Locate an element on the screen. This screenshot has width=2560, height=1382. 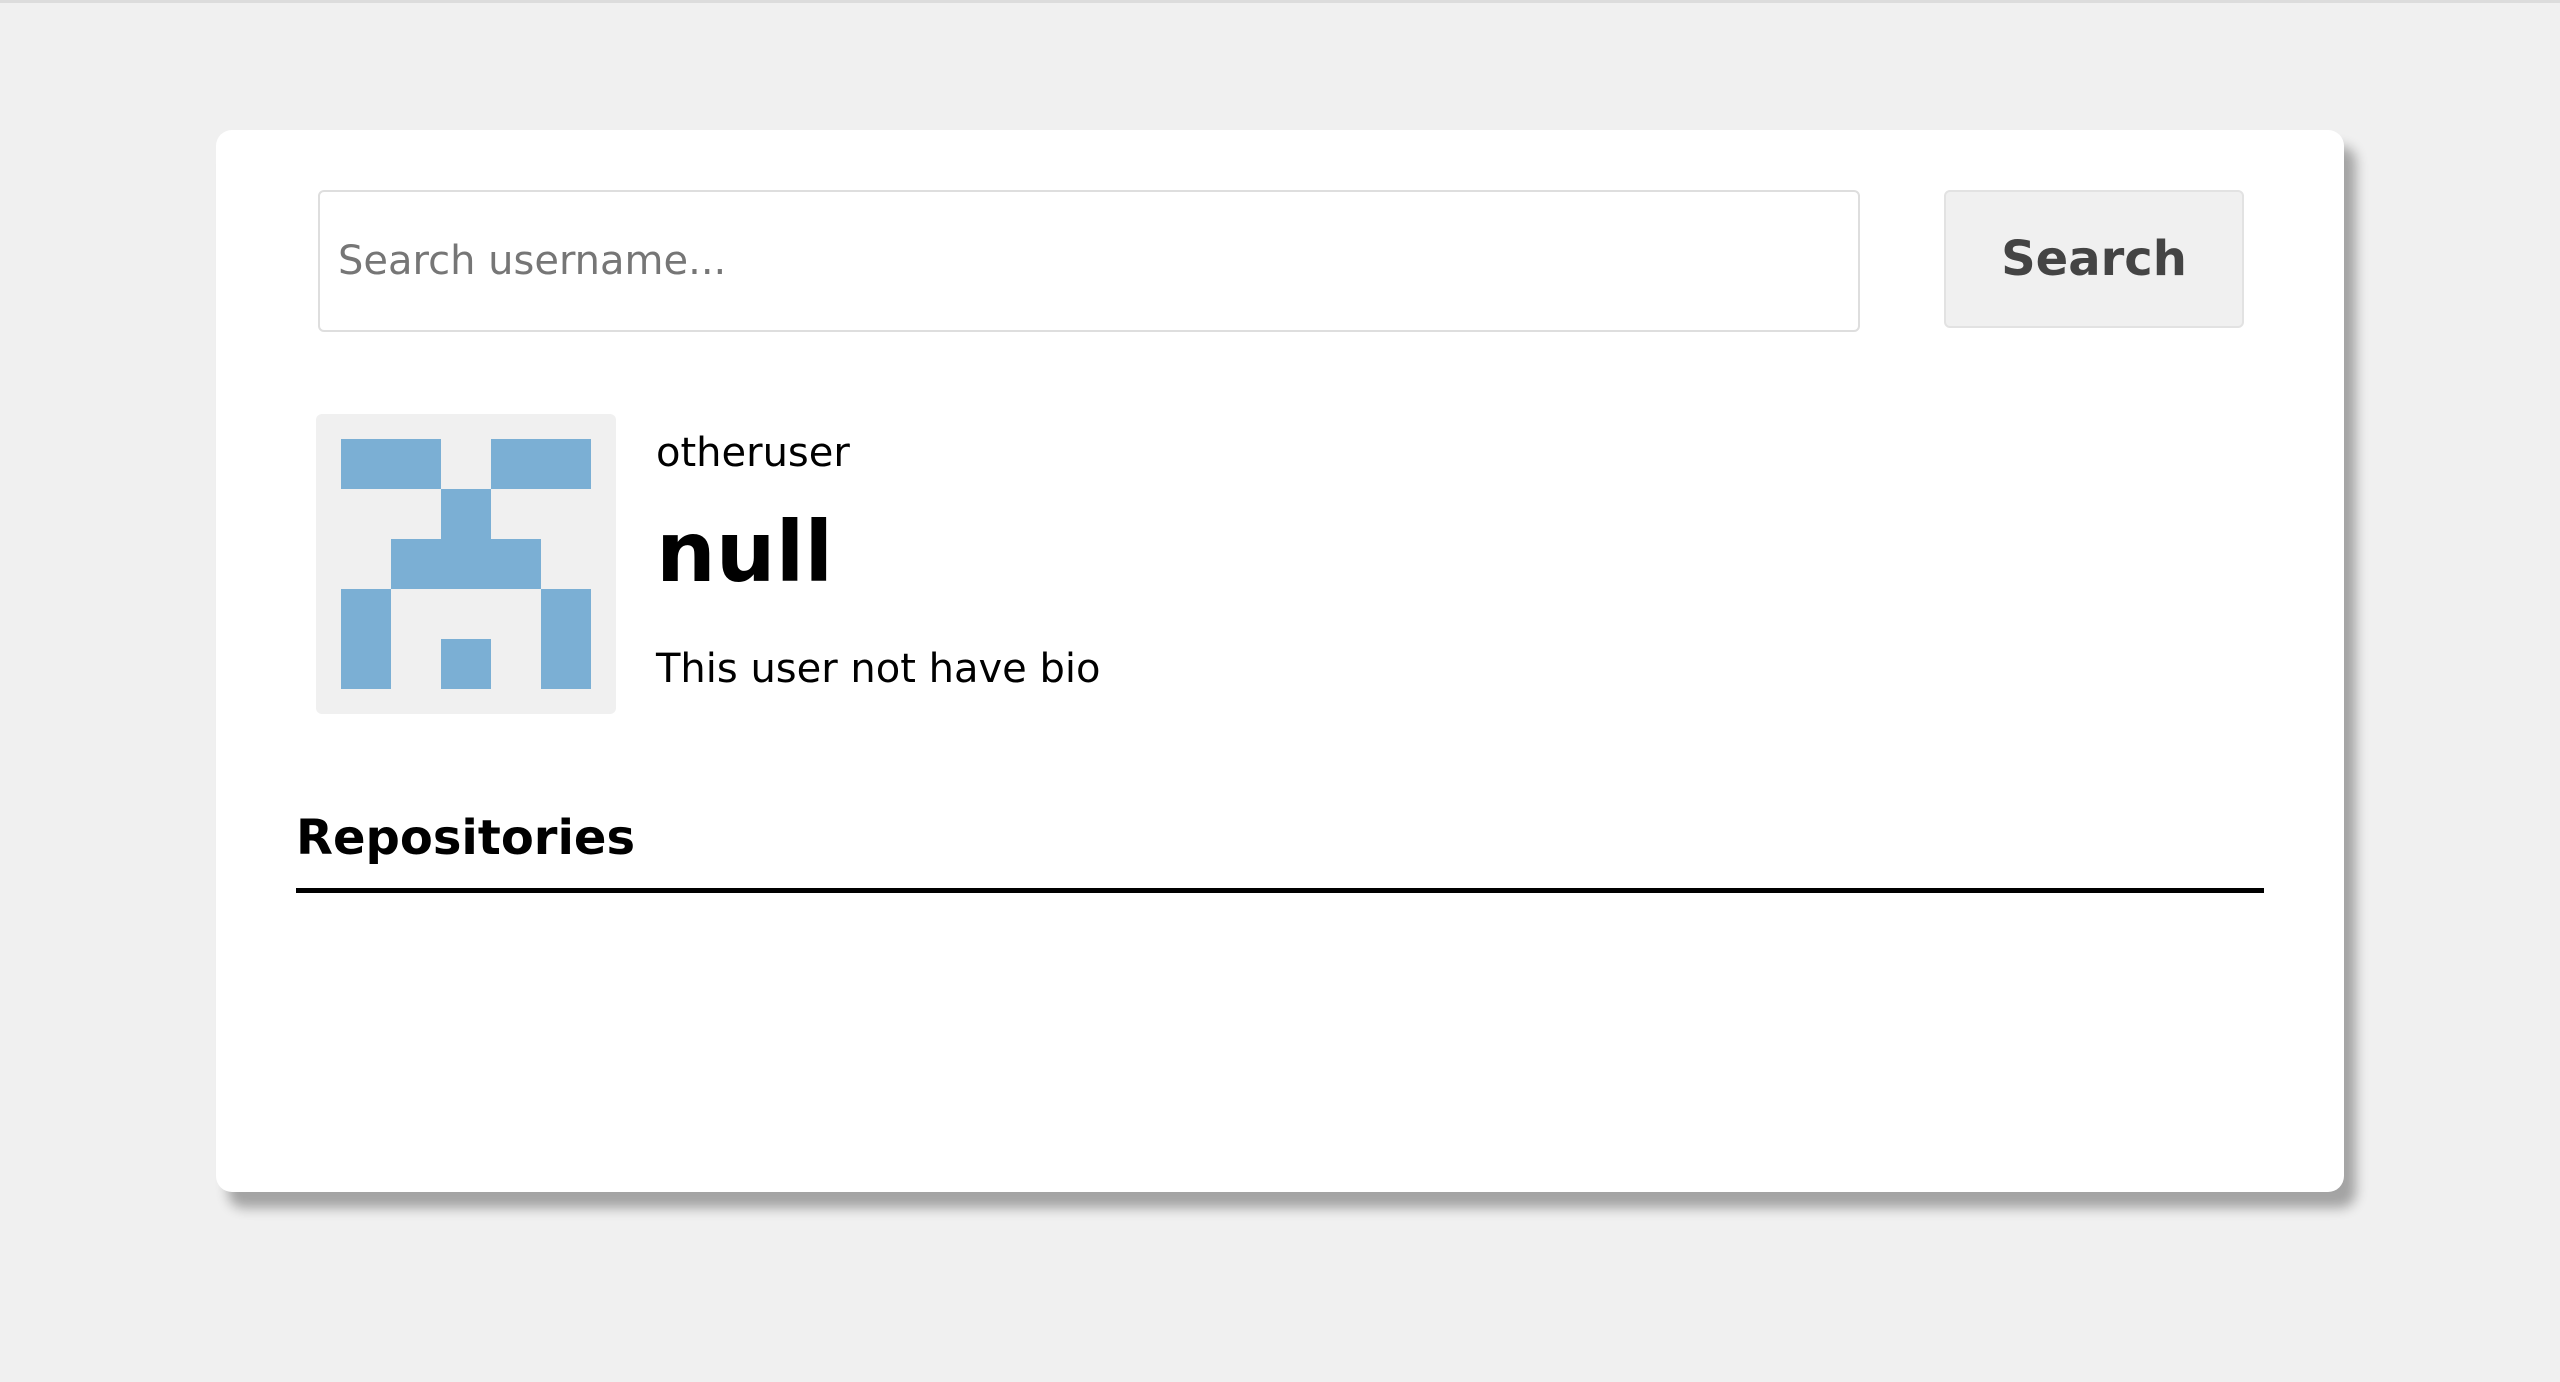
user-login: otheruser is located at coordinates (753, 453).